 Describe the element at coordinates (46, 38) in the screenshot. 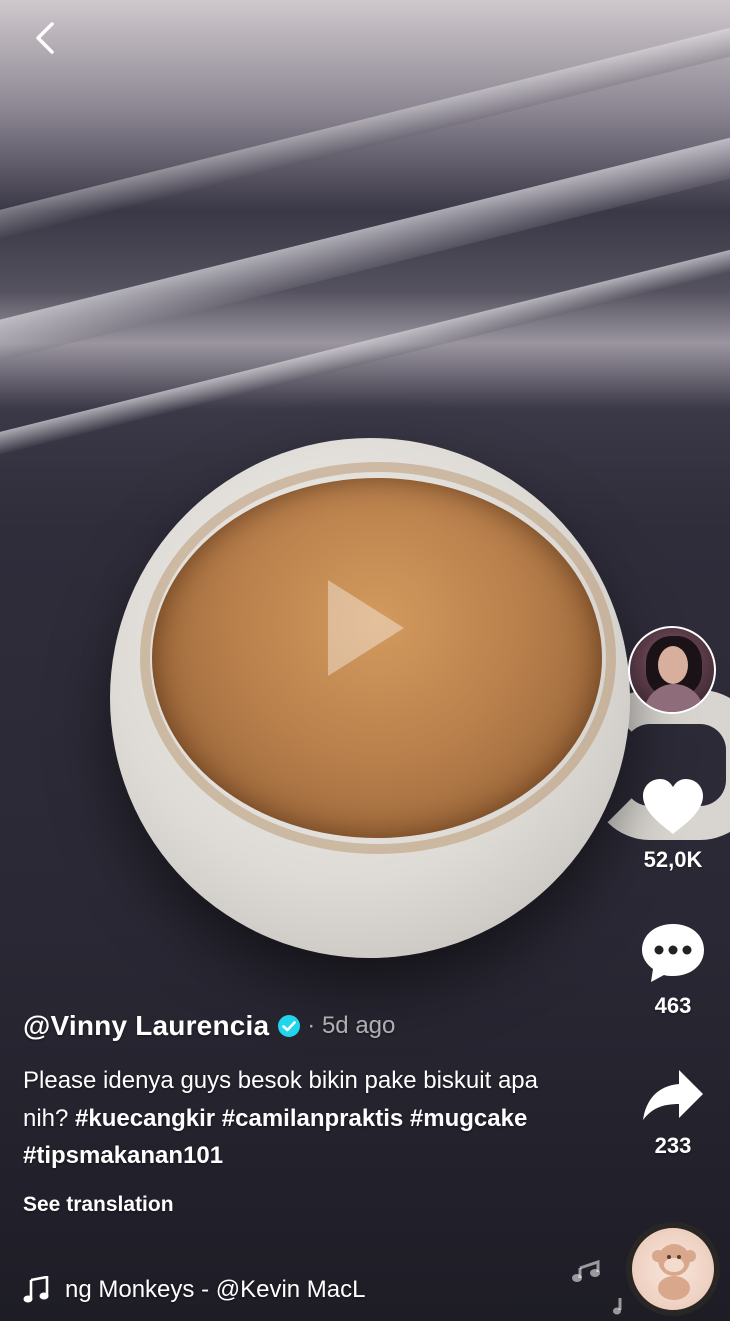

I see `chevron-left-icon` at that location.